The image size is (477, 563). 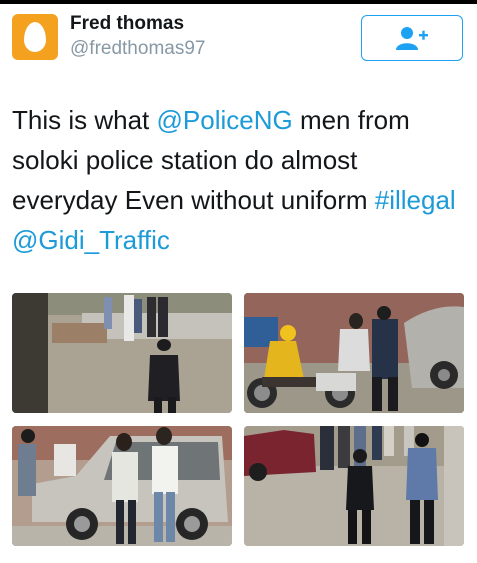 I want to click on mention-policeng-link: @PoliceNG, so click(x=225, y=120).